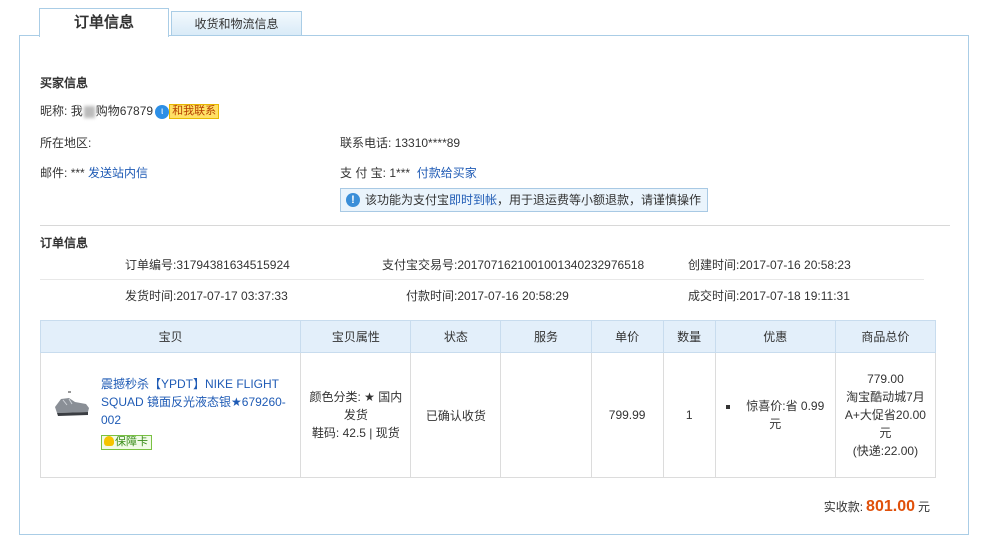 The height and width of the screenshot is (552, 982). What do you see at coordinates (890, 506) in the screenshot?
I see `payment-amount: 801.00` at bounding box center [890, 506].